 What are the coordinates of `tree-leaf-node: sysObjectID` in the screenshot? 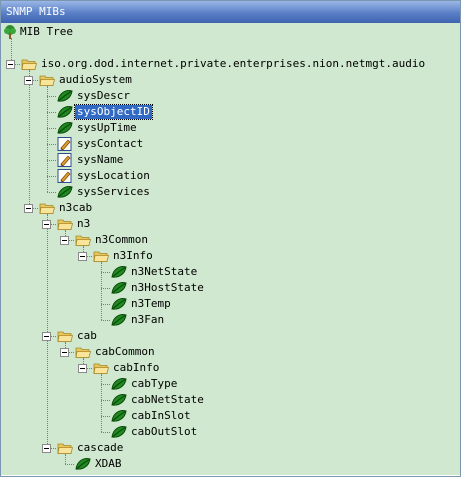 It's located at (230, 112).